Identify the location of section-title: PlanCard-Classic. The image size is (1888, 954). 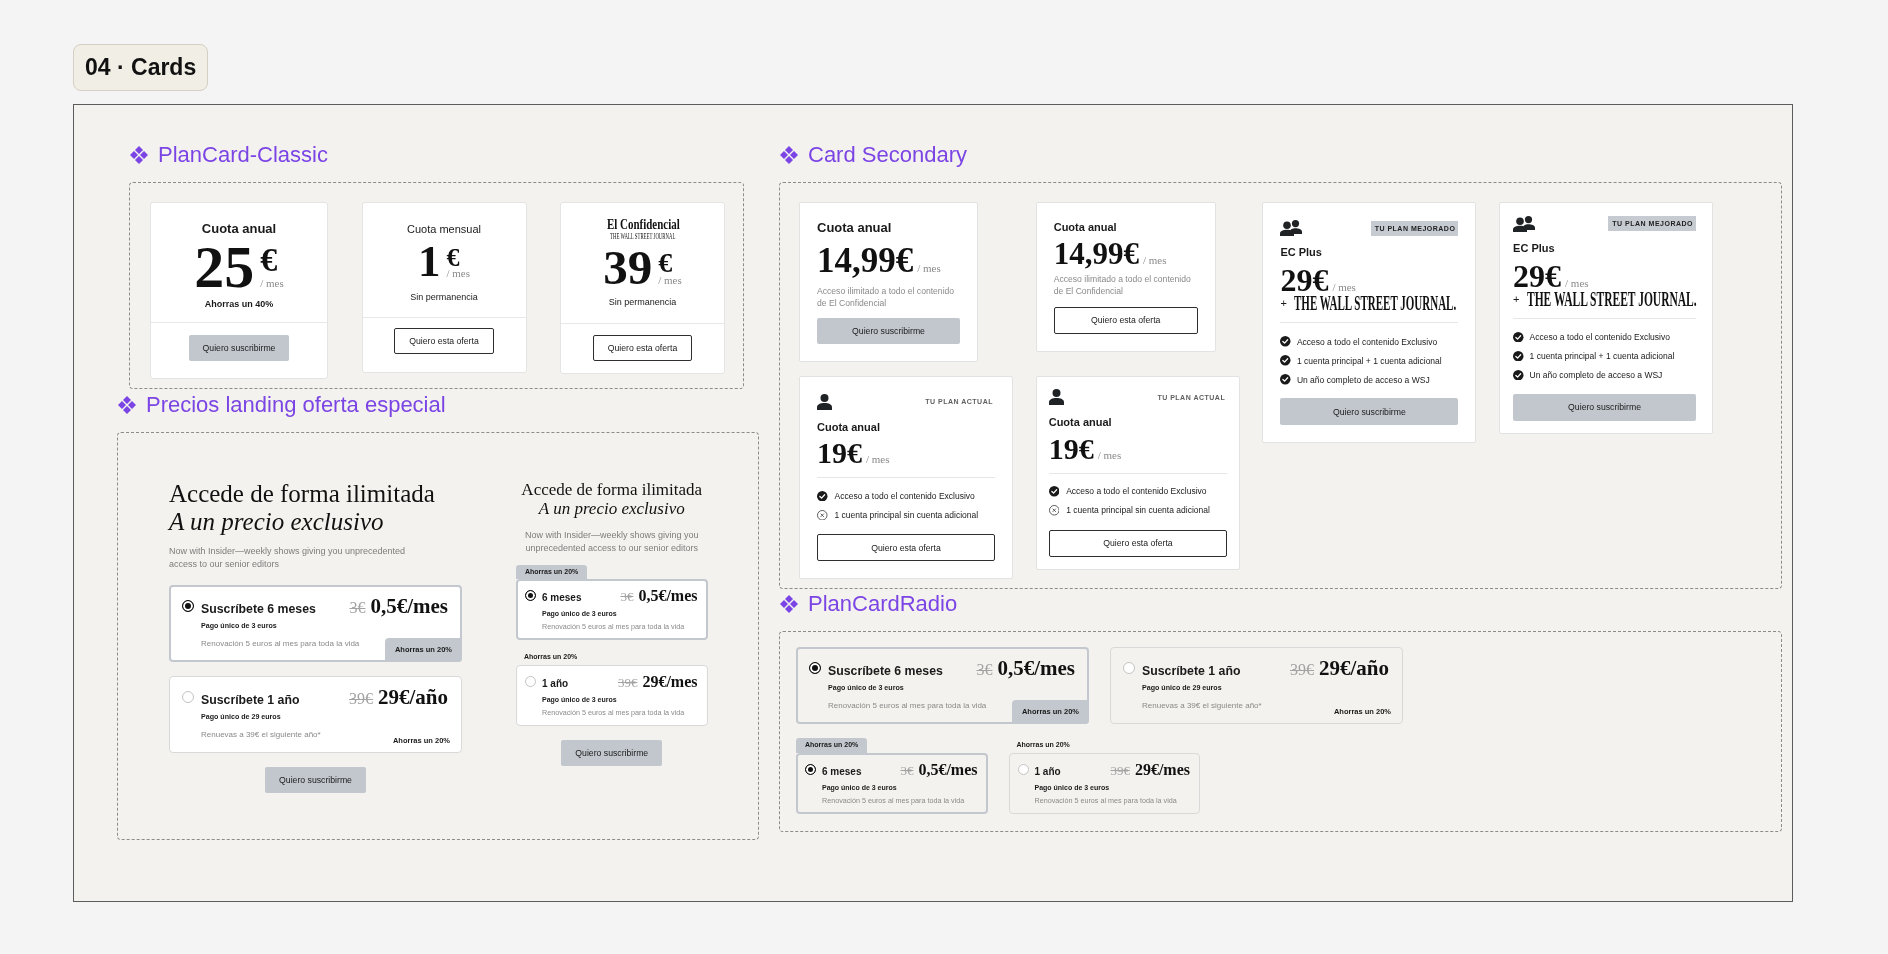
(243, 155).